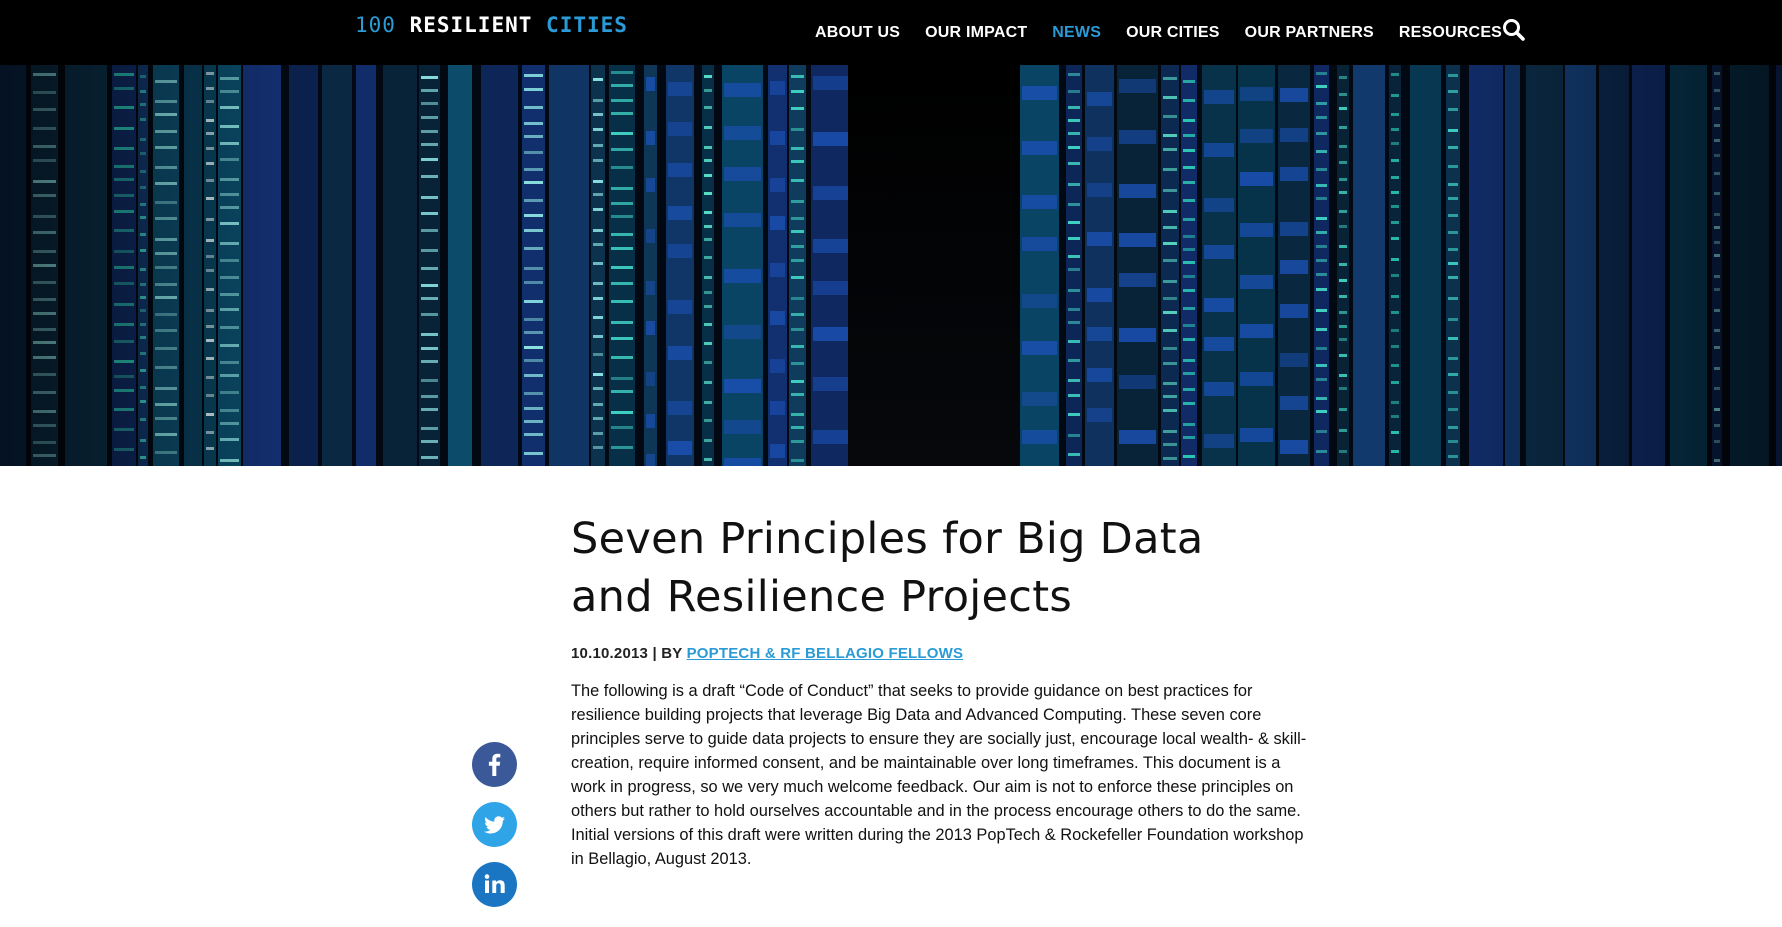 This screenshot has width=1782, height=927. I want to click on twitter-share-button, so click(494, 824).